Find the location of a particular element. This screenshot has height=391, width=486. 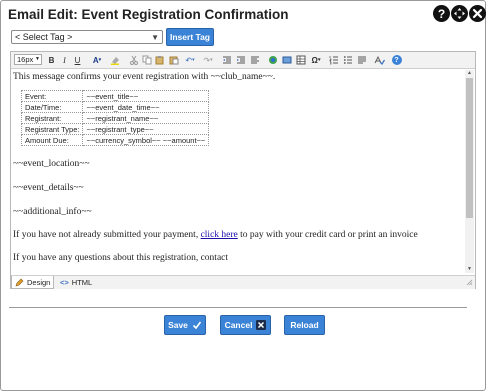

table-label: Registrant Type: is located at coordinates (52, 129).